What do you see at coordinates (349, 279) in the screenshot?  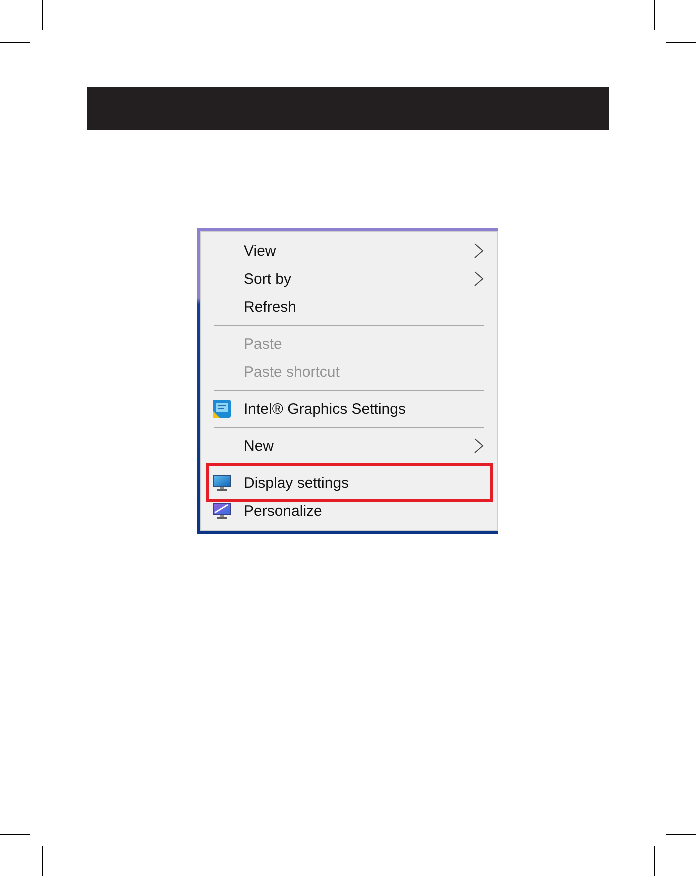 I see `menu-item: Sort by` at bounding box center [349, 279].